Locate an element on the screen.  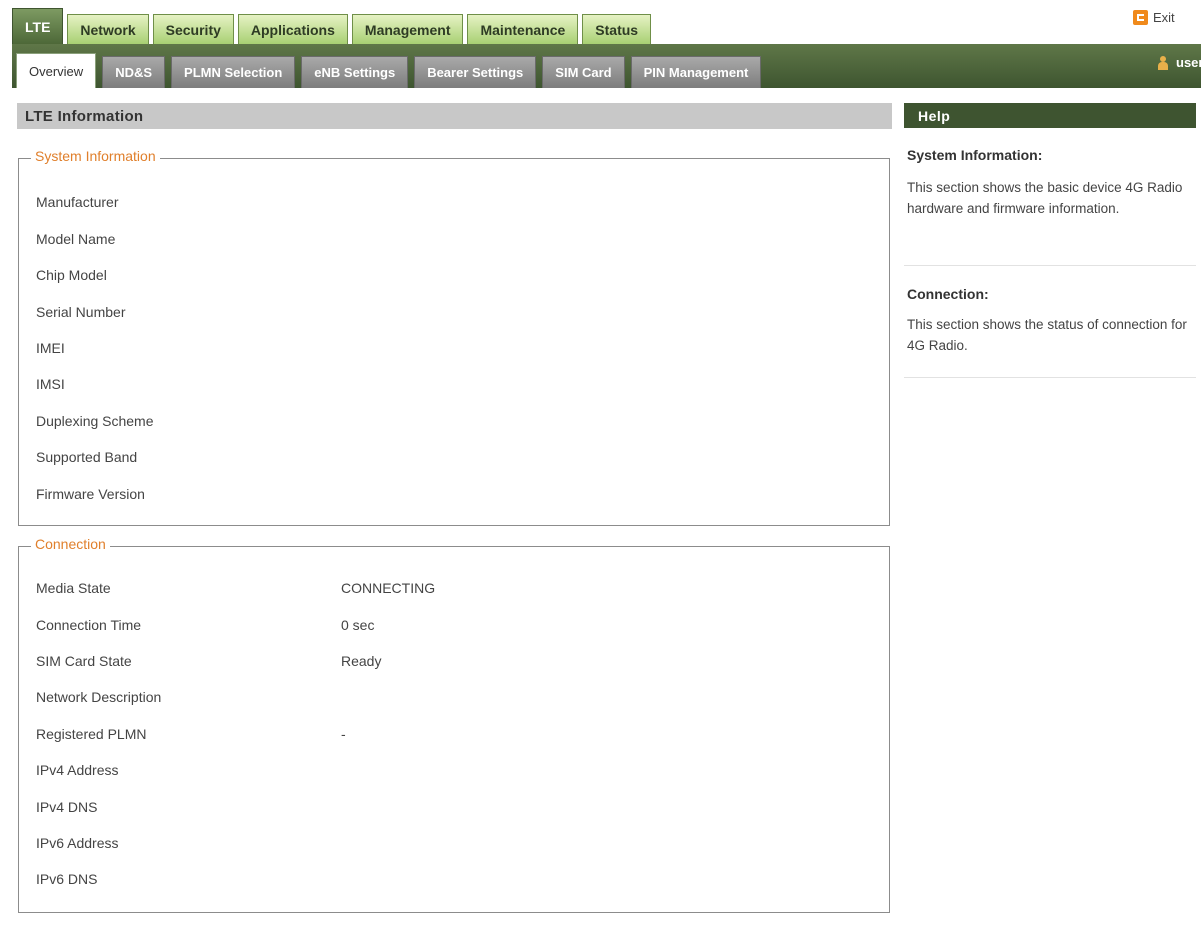
subtab-plmn-selection: PLMN Selection is located at coordinates (233, 72).